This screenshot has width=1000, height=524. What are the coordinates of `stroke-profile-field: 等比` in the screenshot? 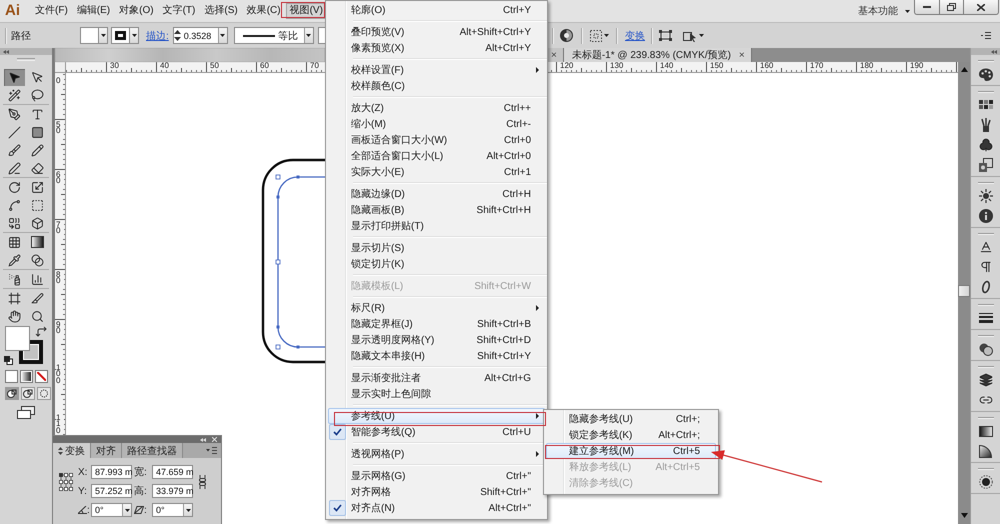 It's located at (274, 35).